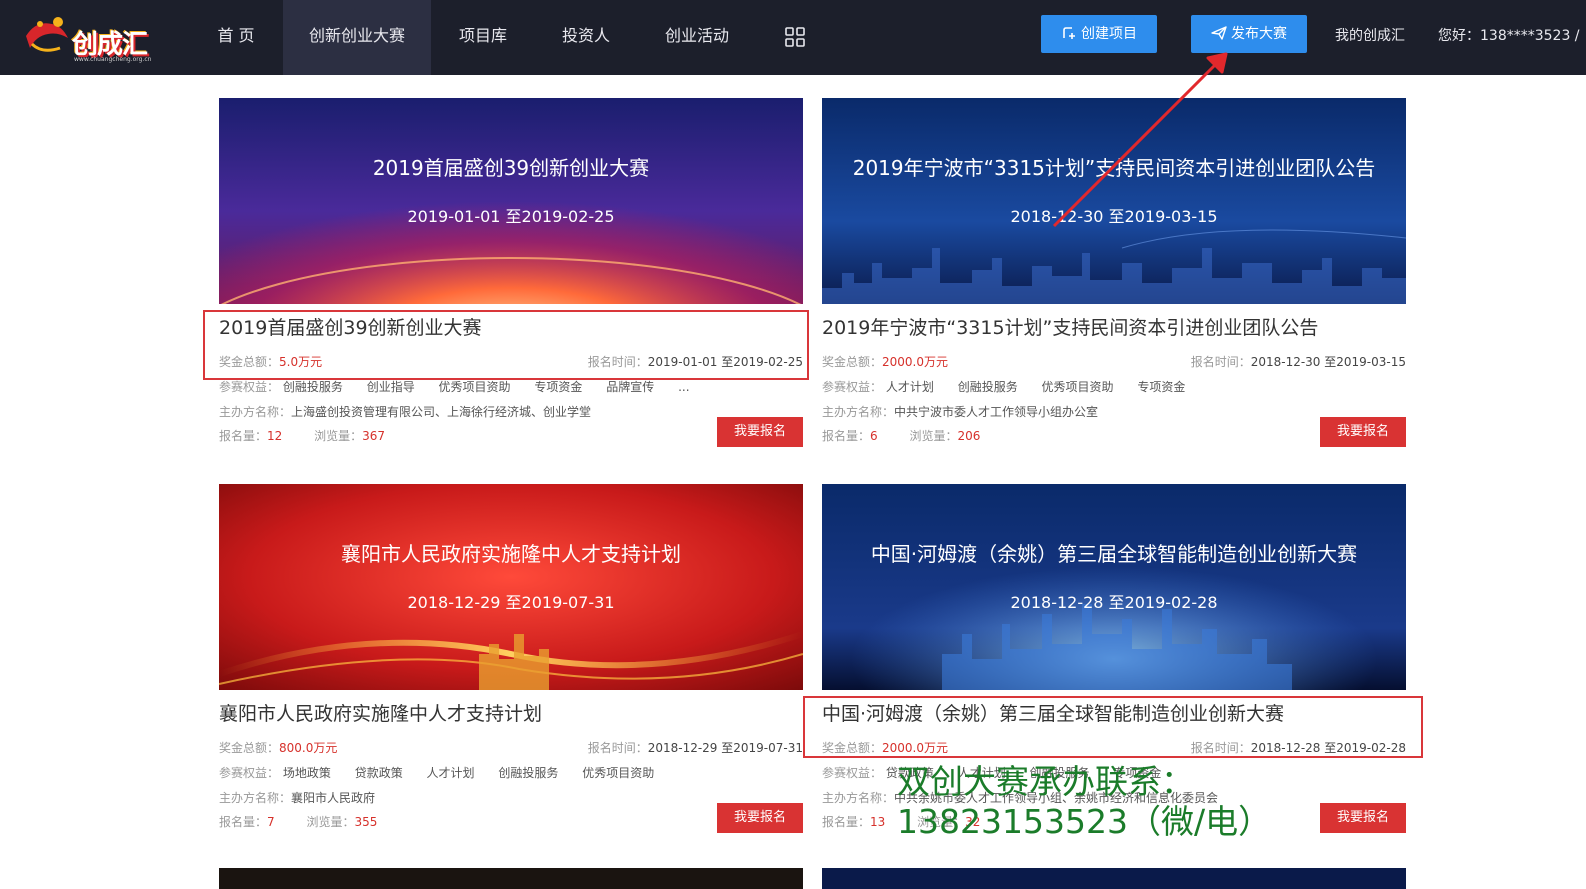 The width and height of the screenshot is (1586, 889). I want to click on banner-date: 2018-12-28 至2019-02-28, so click(1114, 602).